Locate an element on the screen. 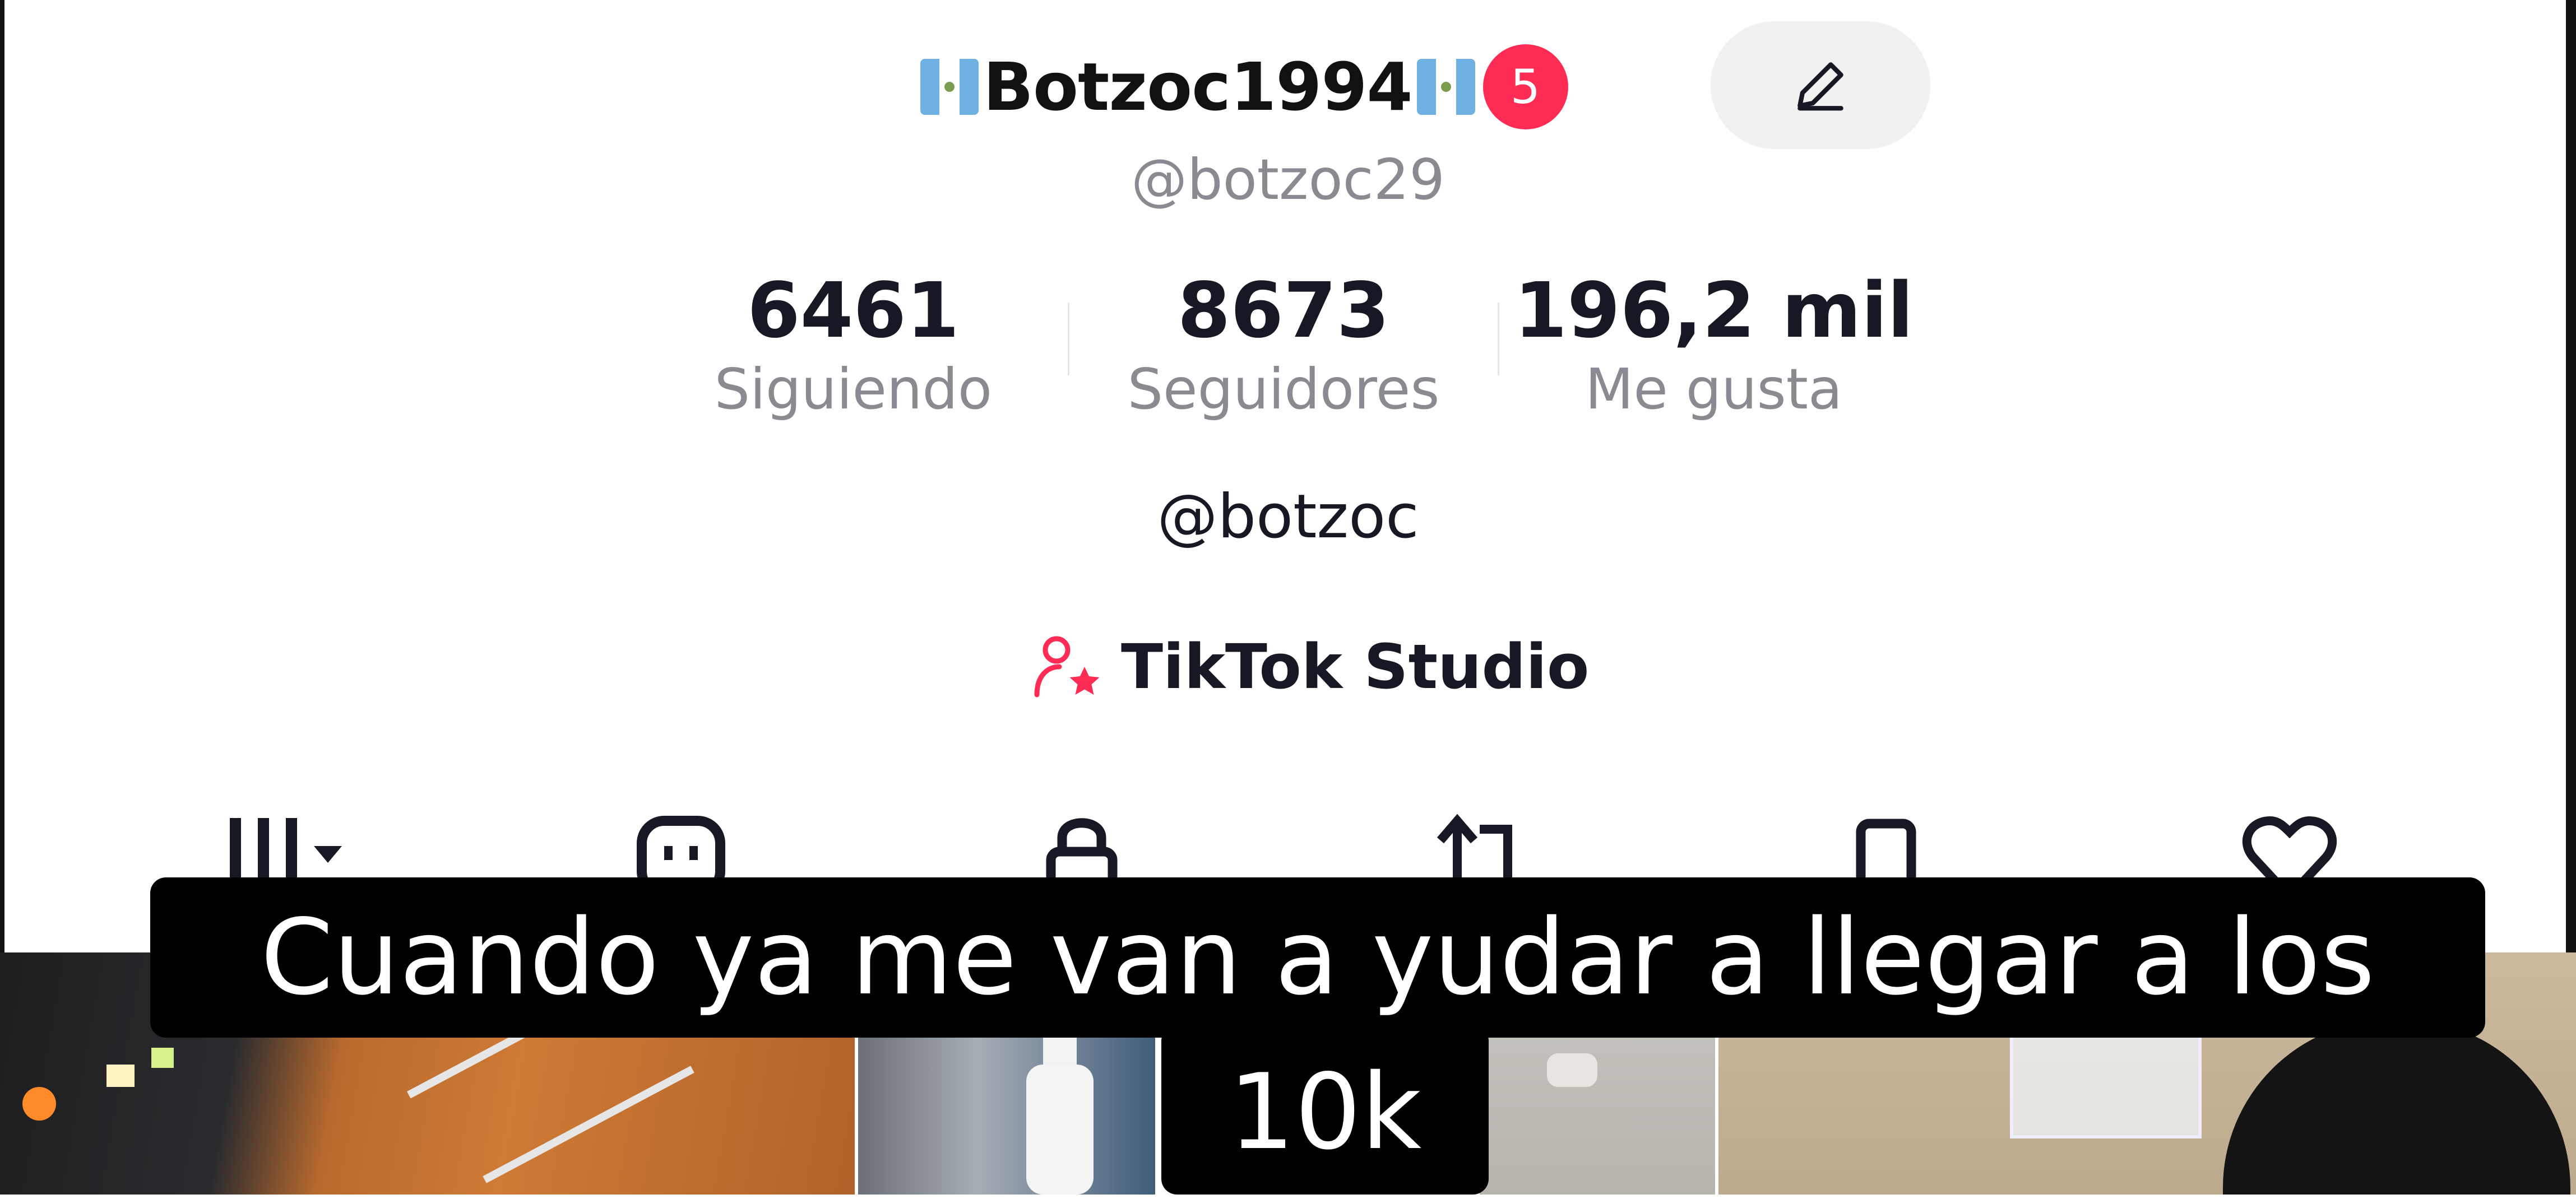  profile-name-row: Botzoc1994 5 is located at coordinates (1243, 86).